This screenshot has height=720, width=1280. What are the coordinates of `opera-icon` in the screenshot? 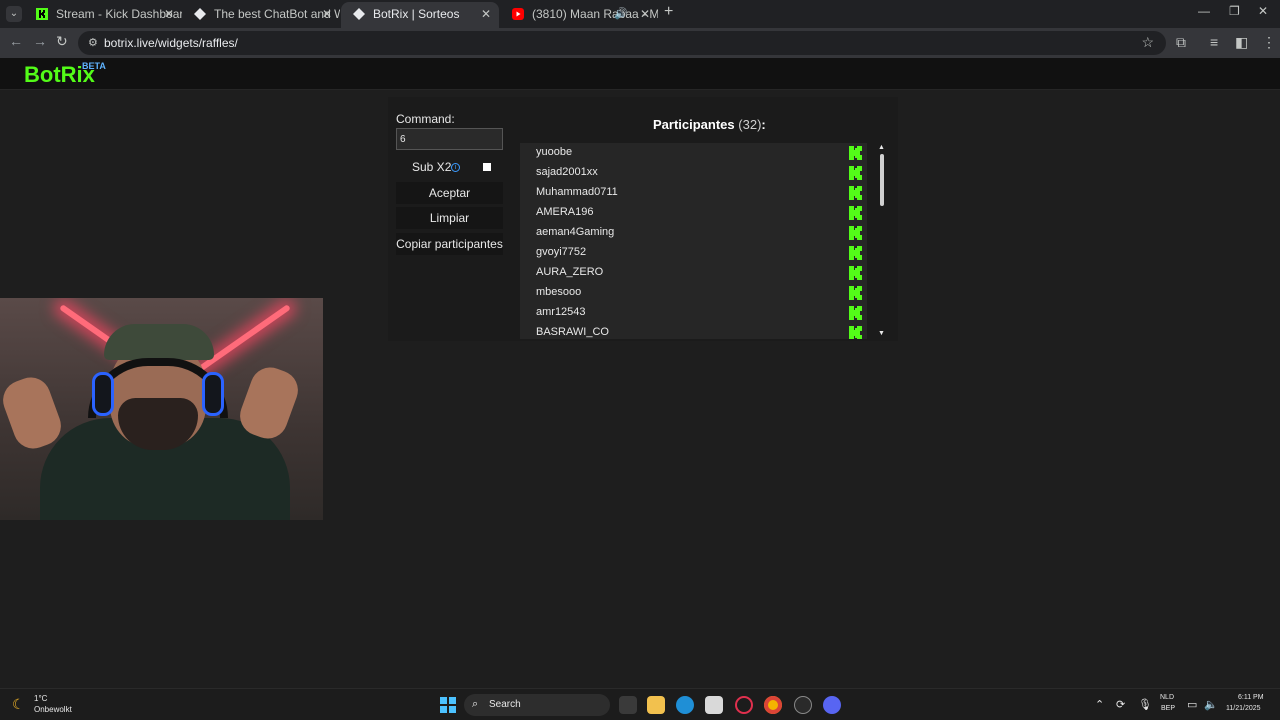 It's located at (744, 705).